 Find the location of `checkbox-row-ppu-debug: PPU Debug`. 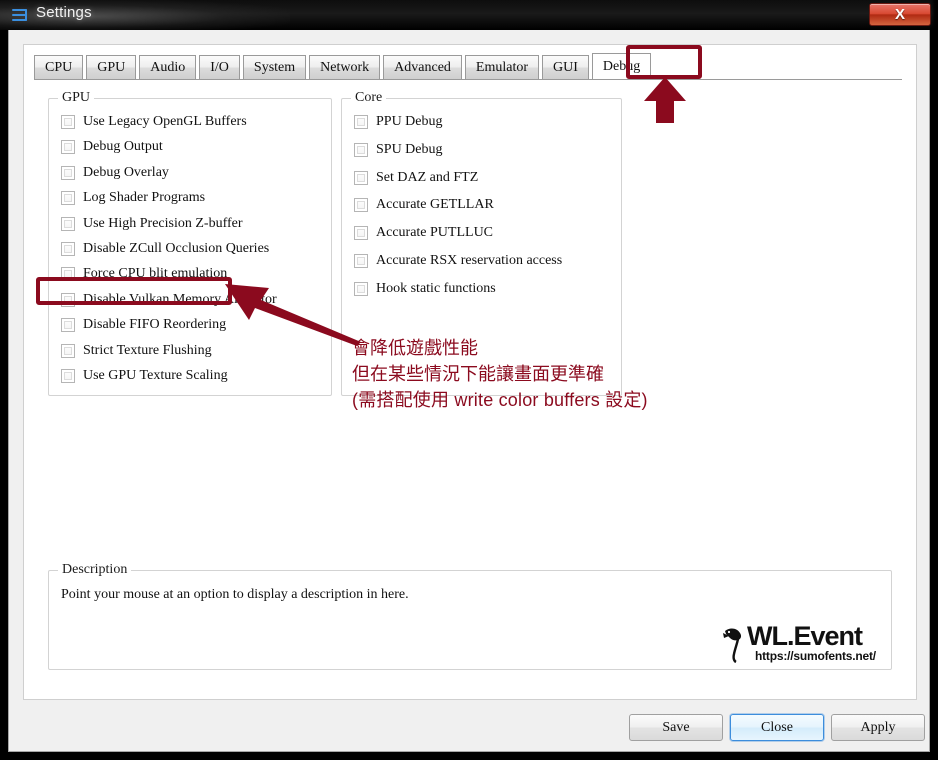

checkbox-row-ppu-debug: PPU Debug is located at coordinates (398, 122).